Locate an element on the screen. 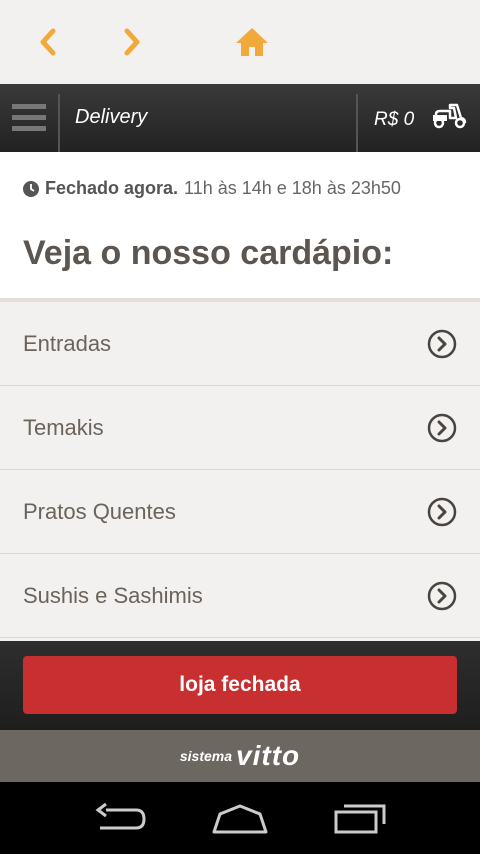 The height and width of the screenshot is (854, 480). opening-hours: Fechado agora. 11h às 14h e 18h às 23h50 is located at coordinates (212, 188).